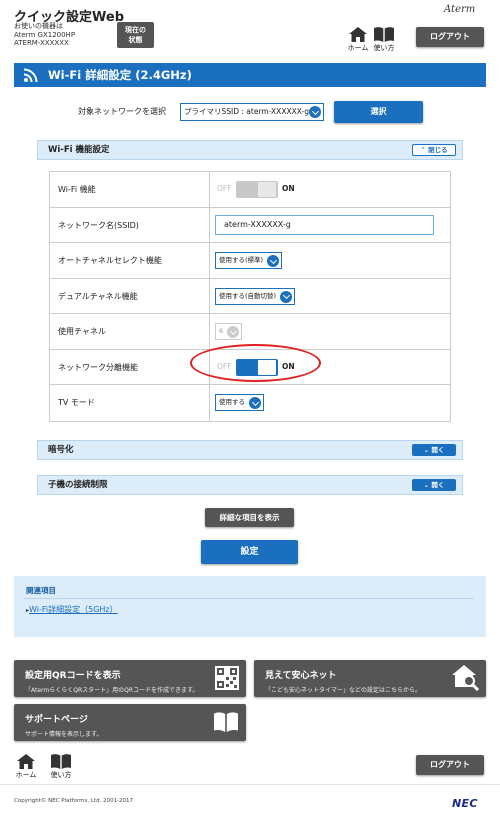 This screenshot has height=821, width=500. Describe the element at coordinates (130, 295) in the screenshot. I see `setting-label: デュアルチャネル機能` at that location.